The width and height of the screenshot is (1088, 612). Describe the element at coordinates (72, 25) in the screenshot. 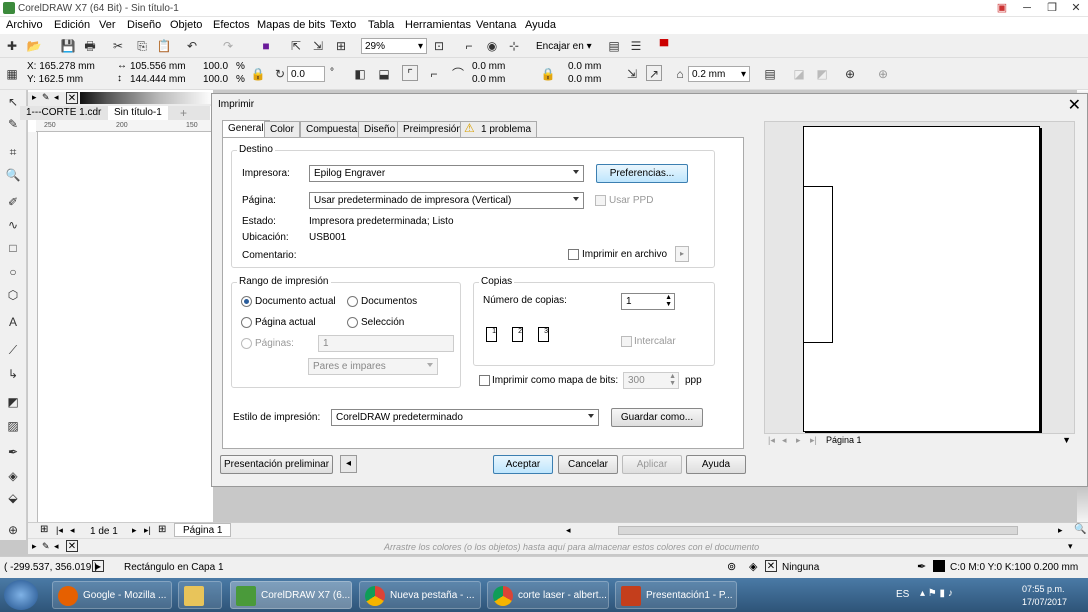

I see `menu-edicion: Edición` at that location.